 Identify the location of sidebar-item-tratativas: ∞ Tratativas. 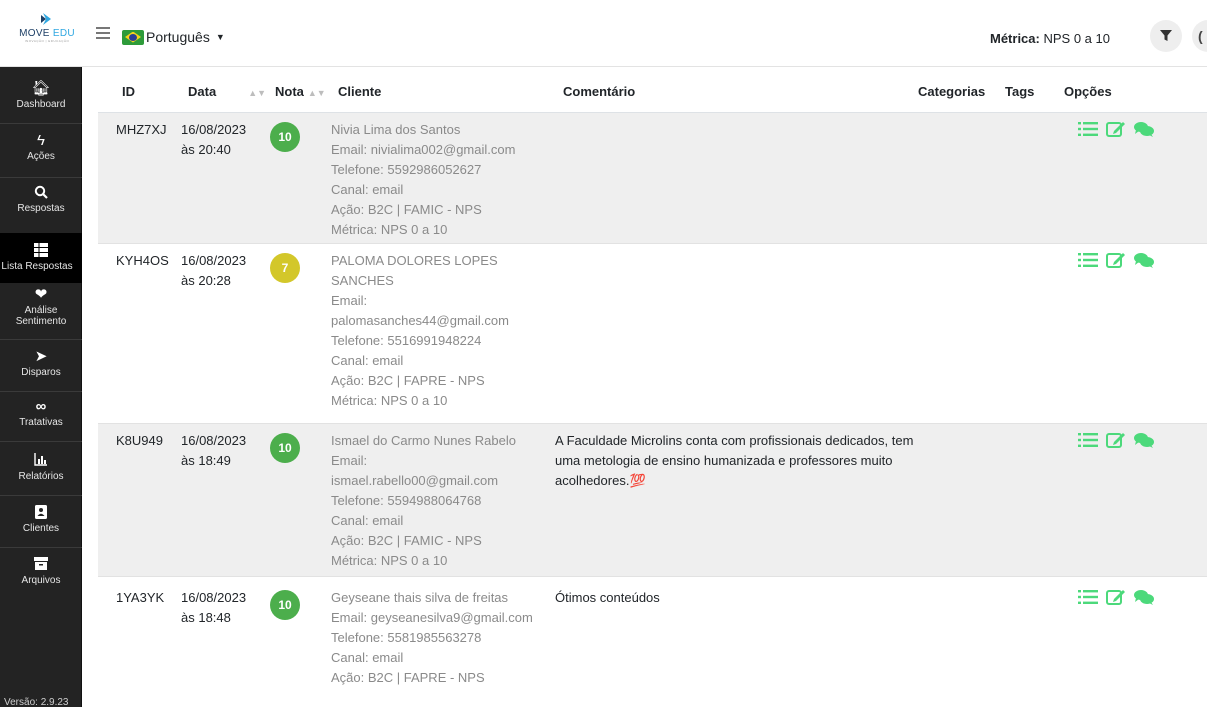
(41, 413).